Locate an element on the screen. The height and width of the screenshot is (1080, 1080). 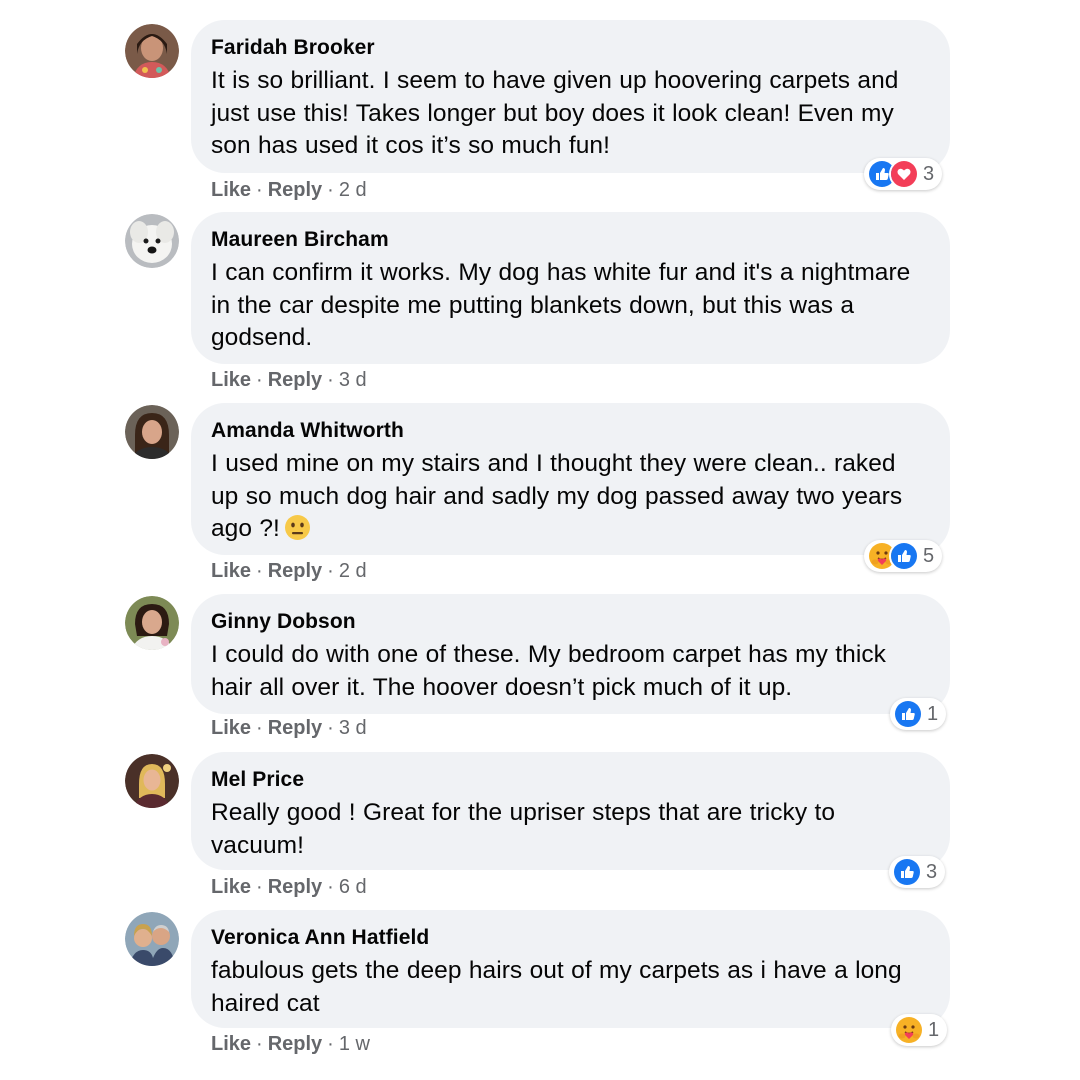
reaction-count: 5 is located at coordinates (929, 556).